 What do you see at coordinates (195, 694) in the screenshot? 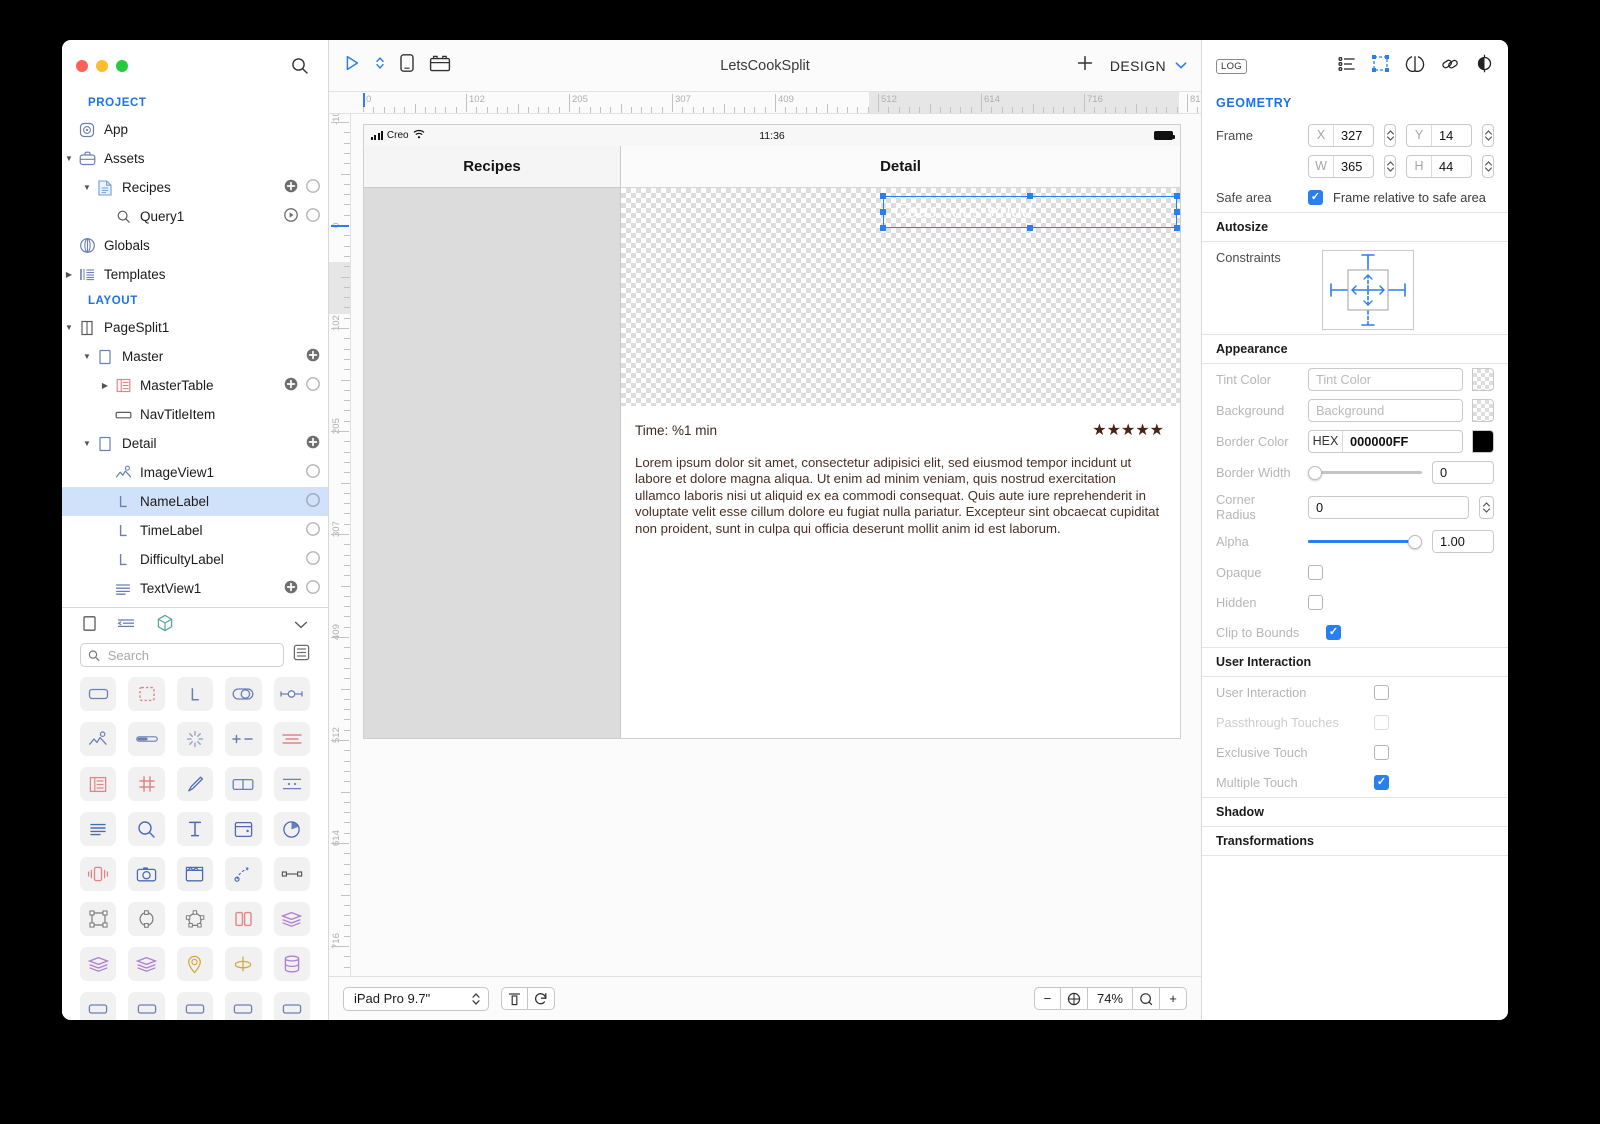
I see `widget-label-icon` at bounding box center [195, 694].